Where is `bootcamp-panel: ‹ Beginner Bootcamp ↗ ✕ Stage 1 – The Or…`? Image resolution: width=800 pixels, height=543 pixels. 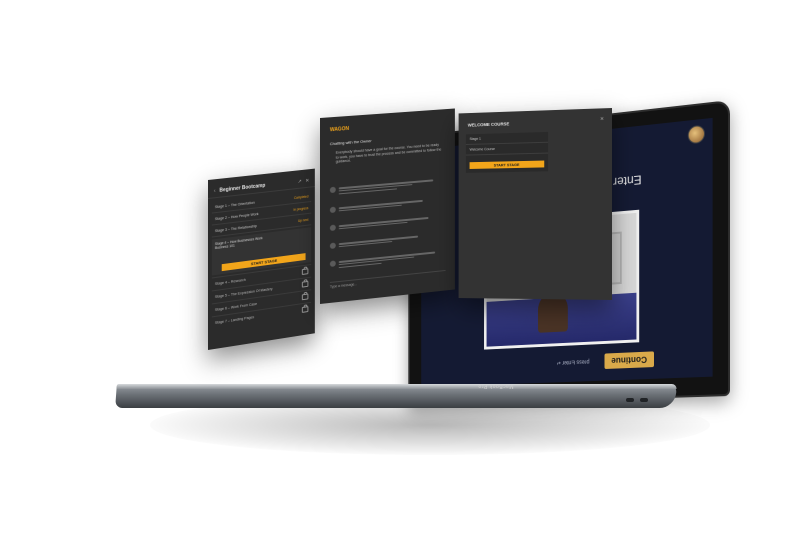 bootcamp-panel: ‹ Beginner Bootcamp ↗ ✕ Stage 1 – The Or… is located at coordinates (261, 259).